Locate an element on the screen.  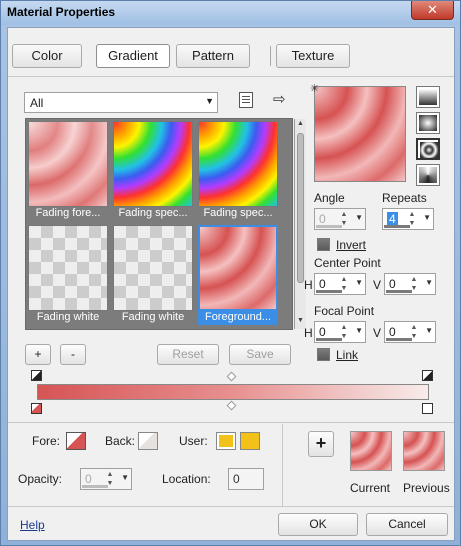
angle-stepper: 0 ▲ ▼ ▼ is located at coordinates (340, 219).